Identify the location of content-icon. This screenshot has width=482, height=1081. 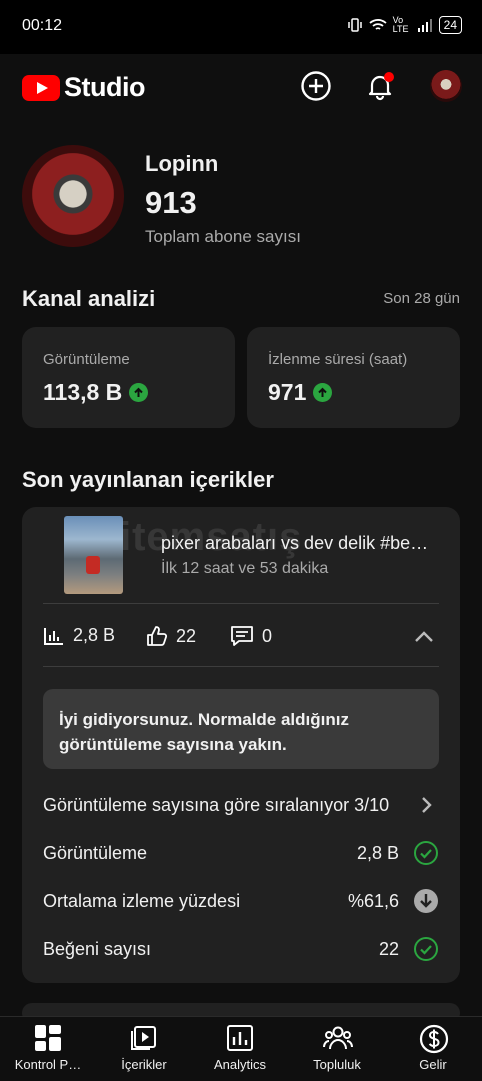
(143, 1038).